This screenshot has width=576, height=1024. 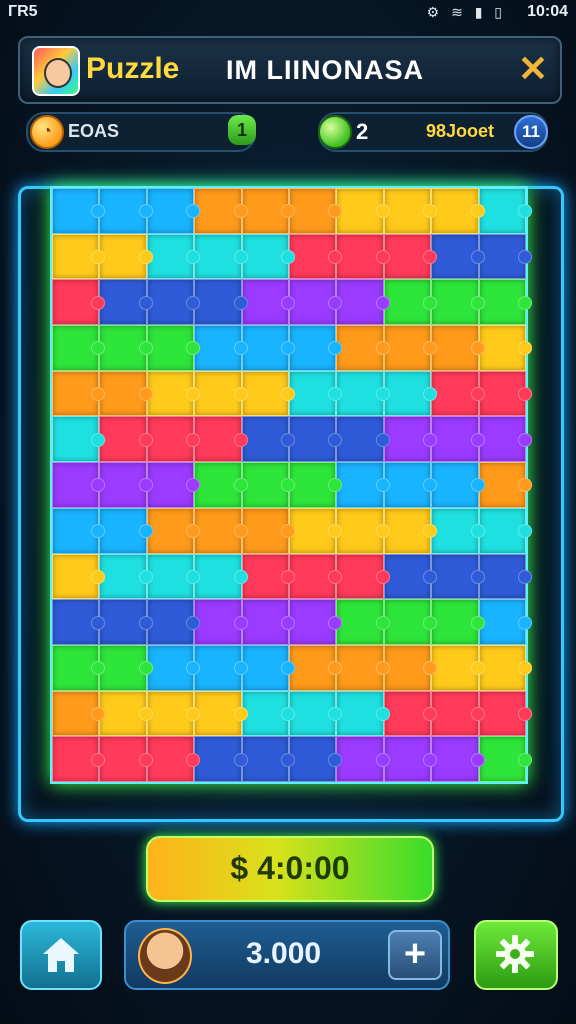 What do you see at coordinates (415, 955) in the screenshot?
I see `add-coins-button: +` at bounding box center [415, 955].